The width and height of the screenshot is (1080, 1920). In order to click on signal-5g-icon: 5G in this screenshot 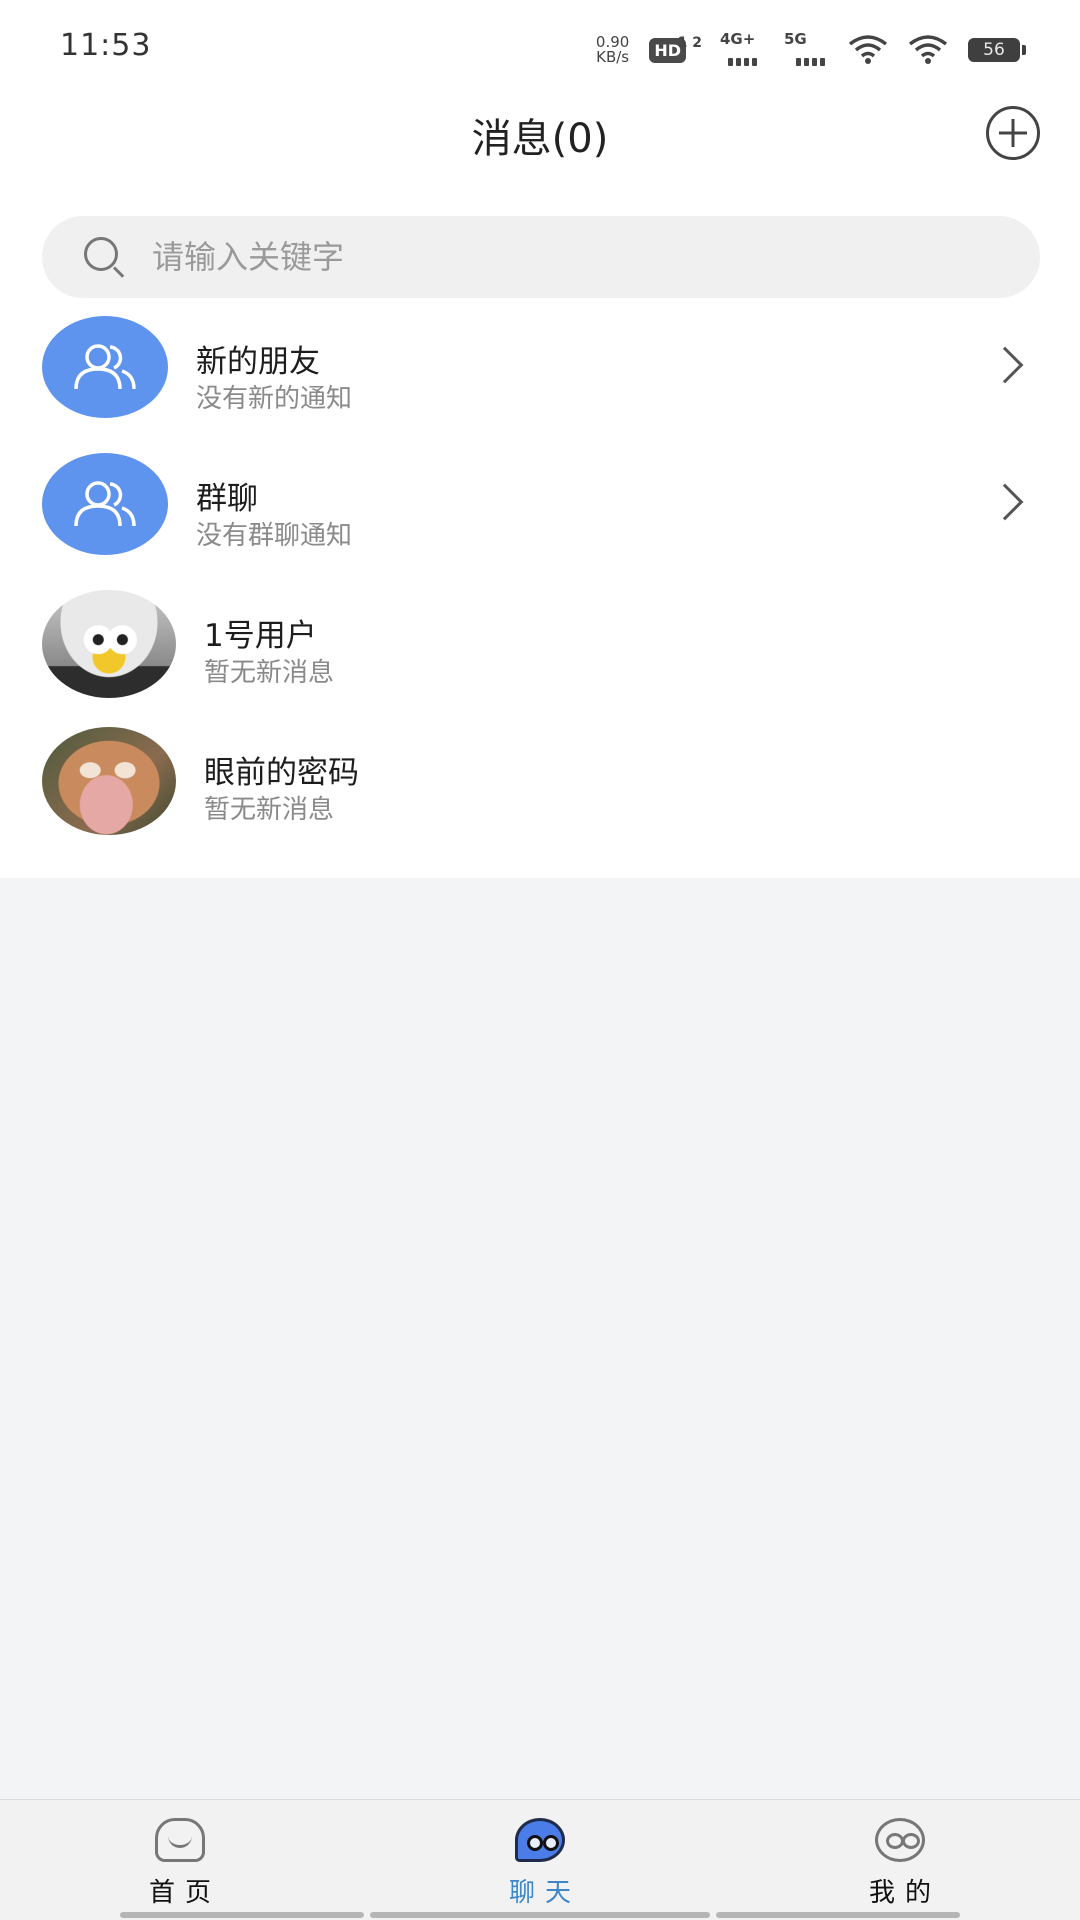, I will do `click(806, 48)`.